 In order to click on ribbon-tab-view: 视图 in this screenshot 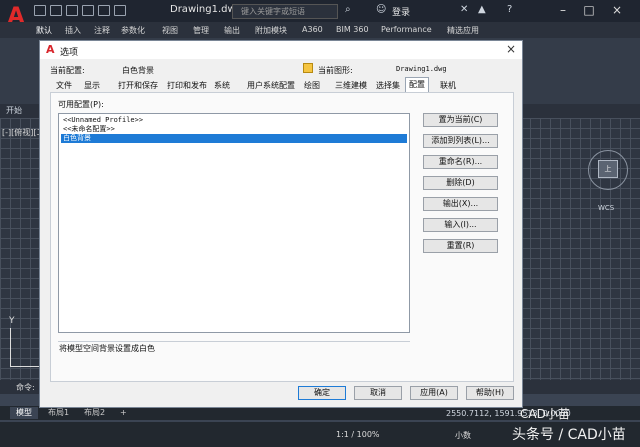, I will do `click(170, 30)`.